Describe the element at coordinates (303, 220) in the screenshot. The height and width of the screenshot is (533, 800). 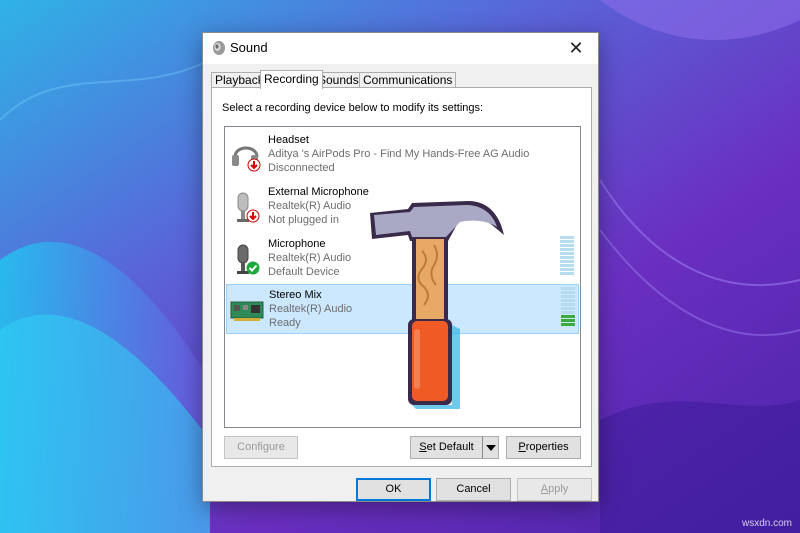
I see `device-status: Not plugged in` at that location.